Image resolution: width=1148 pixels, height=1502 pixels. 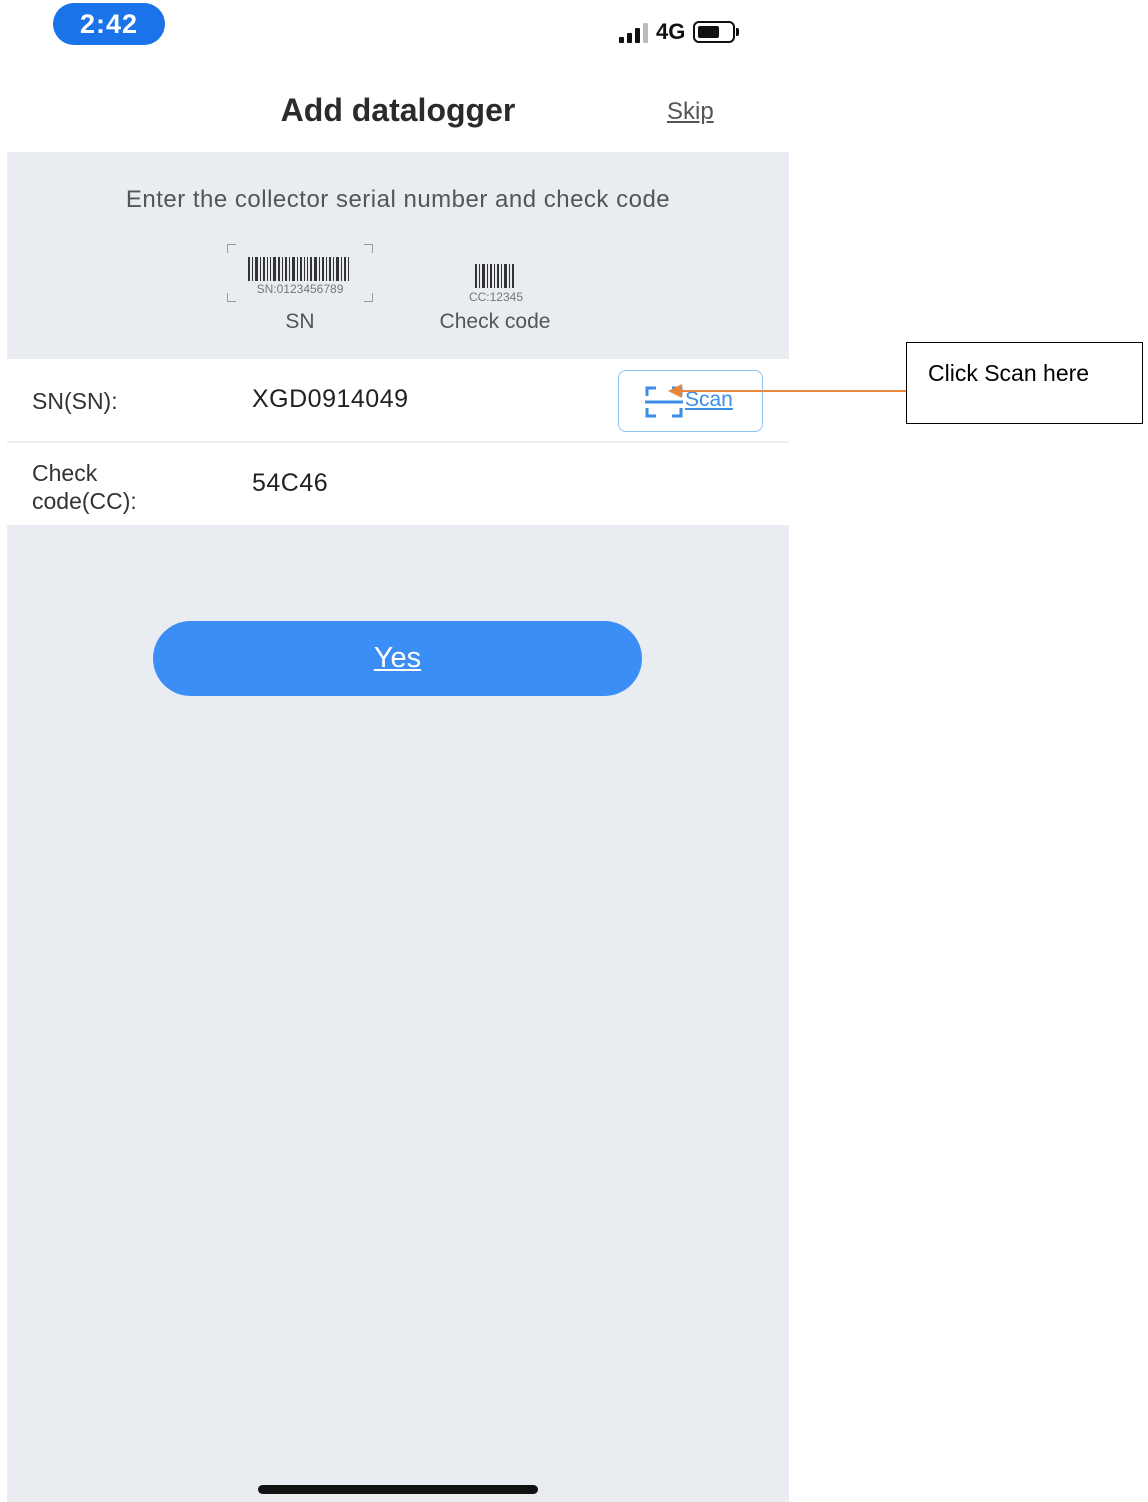 What do you see at coordinates (690, 112) in the screenshot?
I see `skip-link: Skip` at bounding box center [690, 112].